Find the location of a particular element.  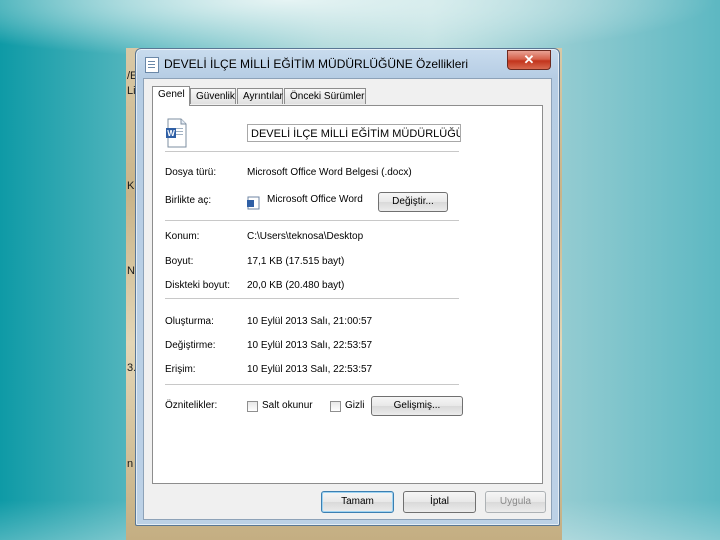

file-type-label: Dosya türü: is located at coordinates (191, 172).